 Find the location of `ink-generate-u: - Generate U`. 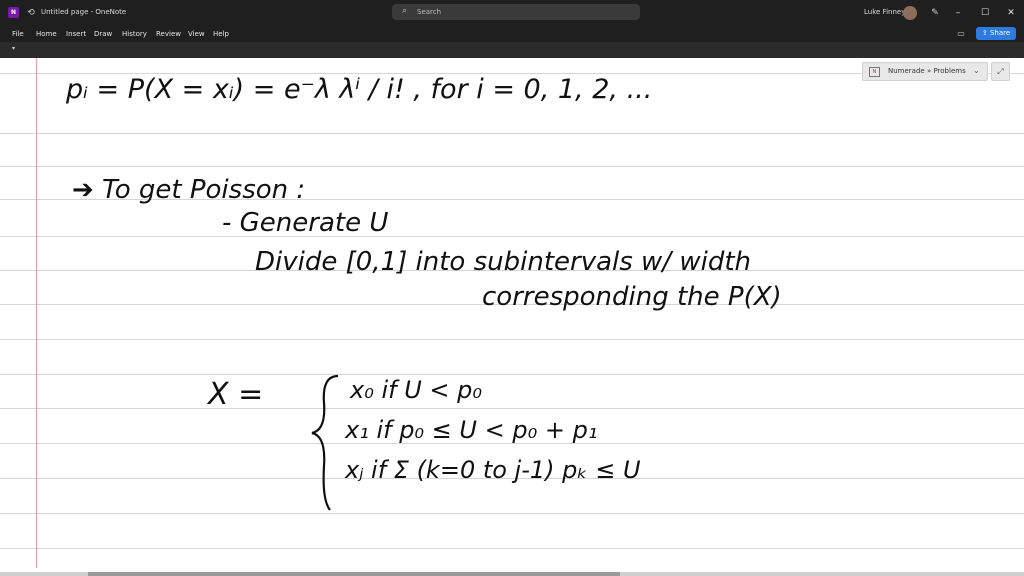

ink-generate-u: - Generate U is located at coordinates (305, 223).